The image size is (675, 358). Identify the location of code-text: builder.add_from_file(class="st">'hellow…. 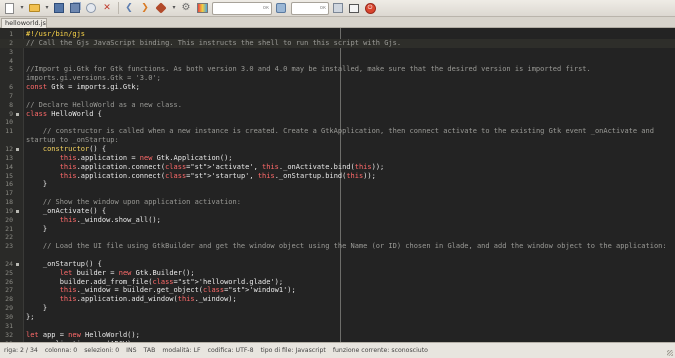
(155, 281).